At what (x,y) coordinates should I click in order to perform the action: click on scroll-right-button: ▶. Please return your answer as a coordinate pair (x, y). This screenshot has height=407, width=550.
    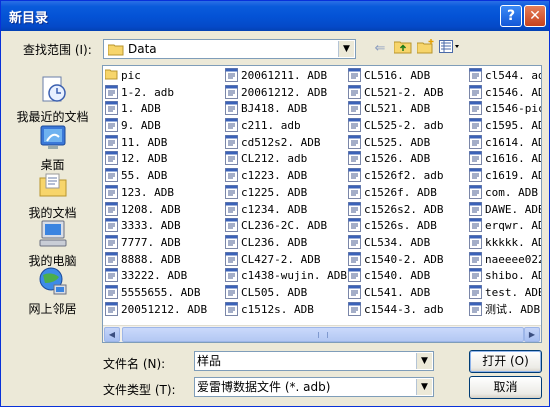
    Looking at the image, I should click on (532, 334).